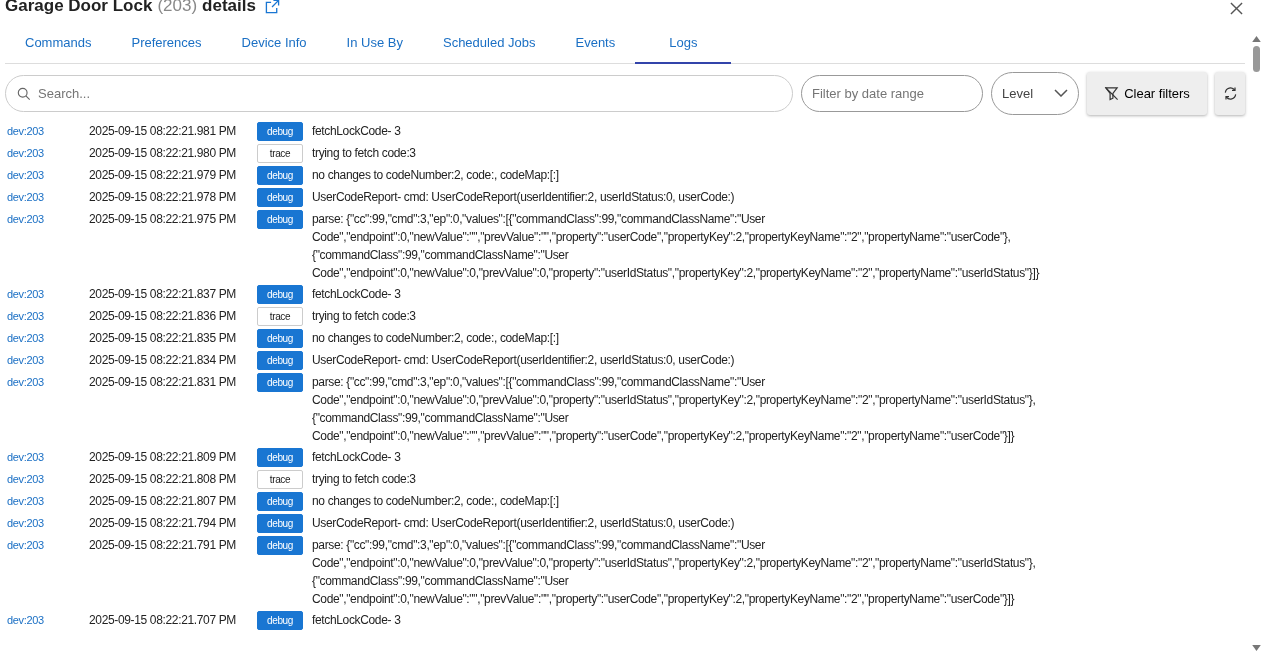  Describe the element at coordinates (163, 501) in the screenshot. I see `log-timestamp: 2025-09-15 08:22:21.807 PM` at that location.